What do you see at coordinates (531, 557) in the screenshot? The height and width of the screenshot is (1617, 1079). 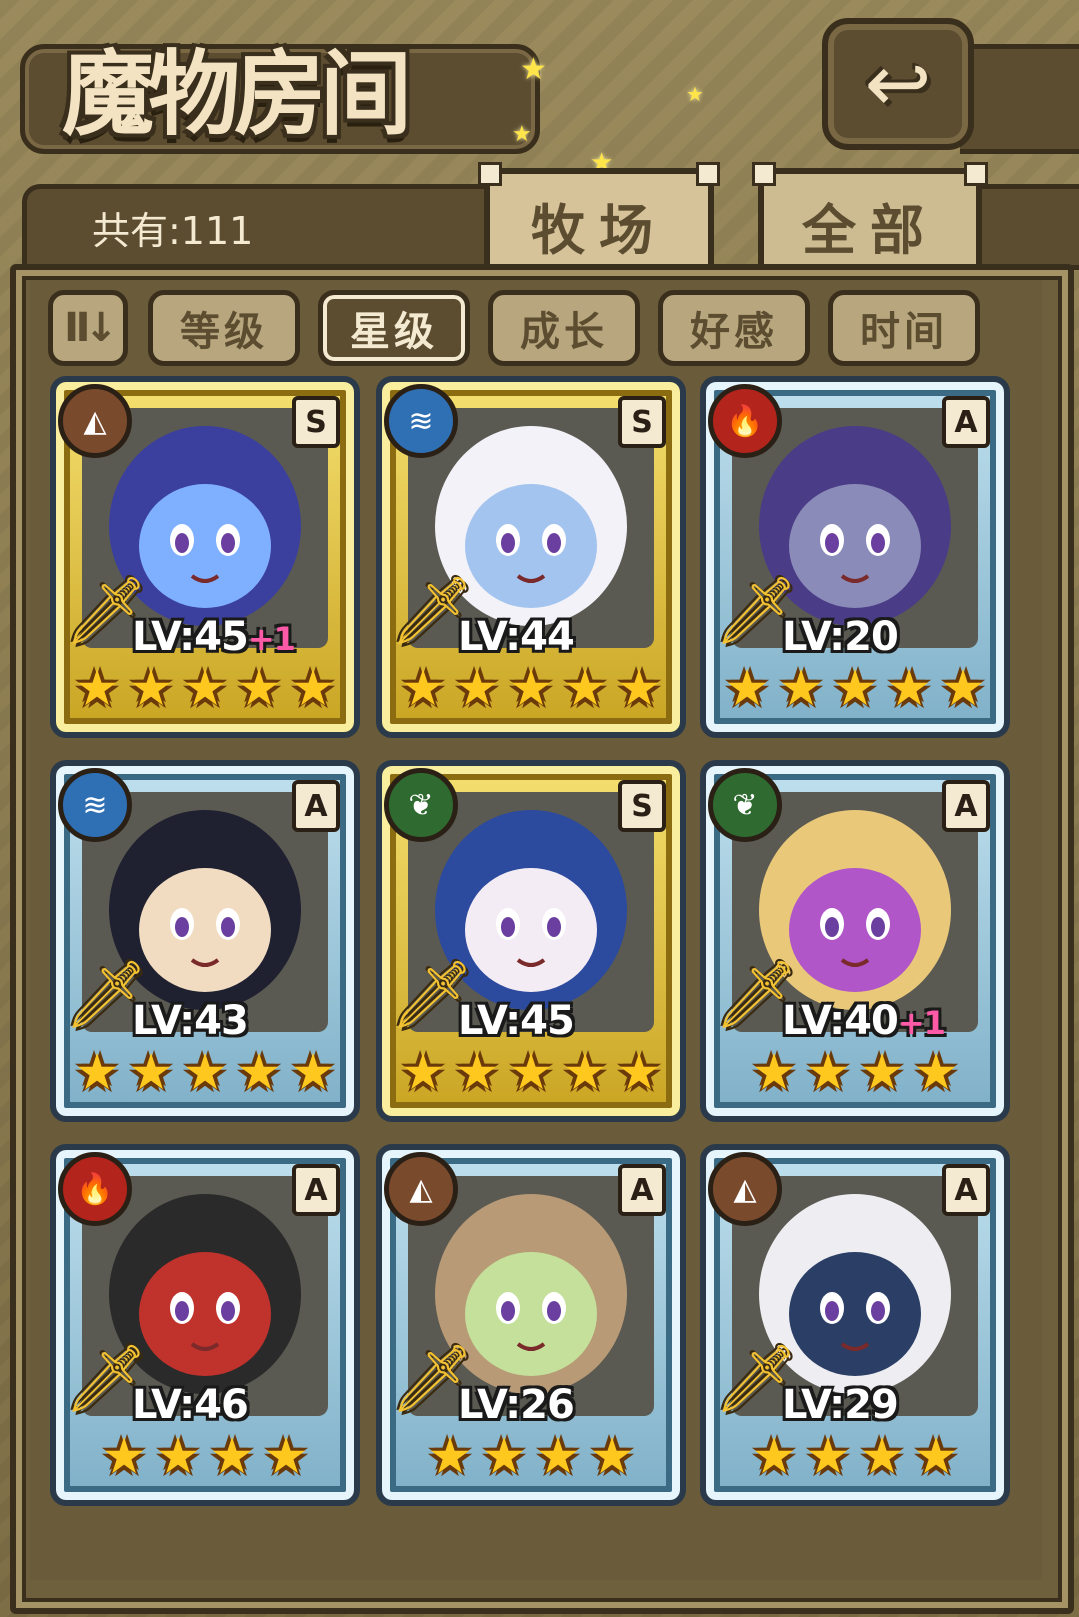 I see `monster-card: ≋ S 🗡 LV:44 ★ ★ ★ ★ ★` at bounding box center [531, 557].